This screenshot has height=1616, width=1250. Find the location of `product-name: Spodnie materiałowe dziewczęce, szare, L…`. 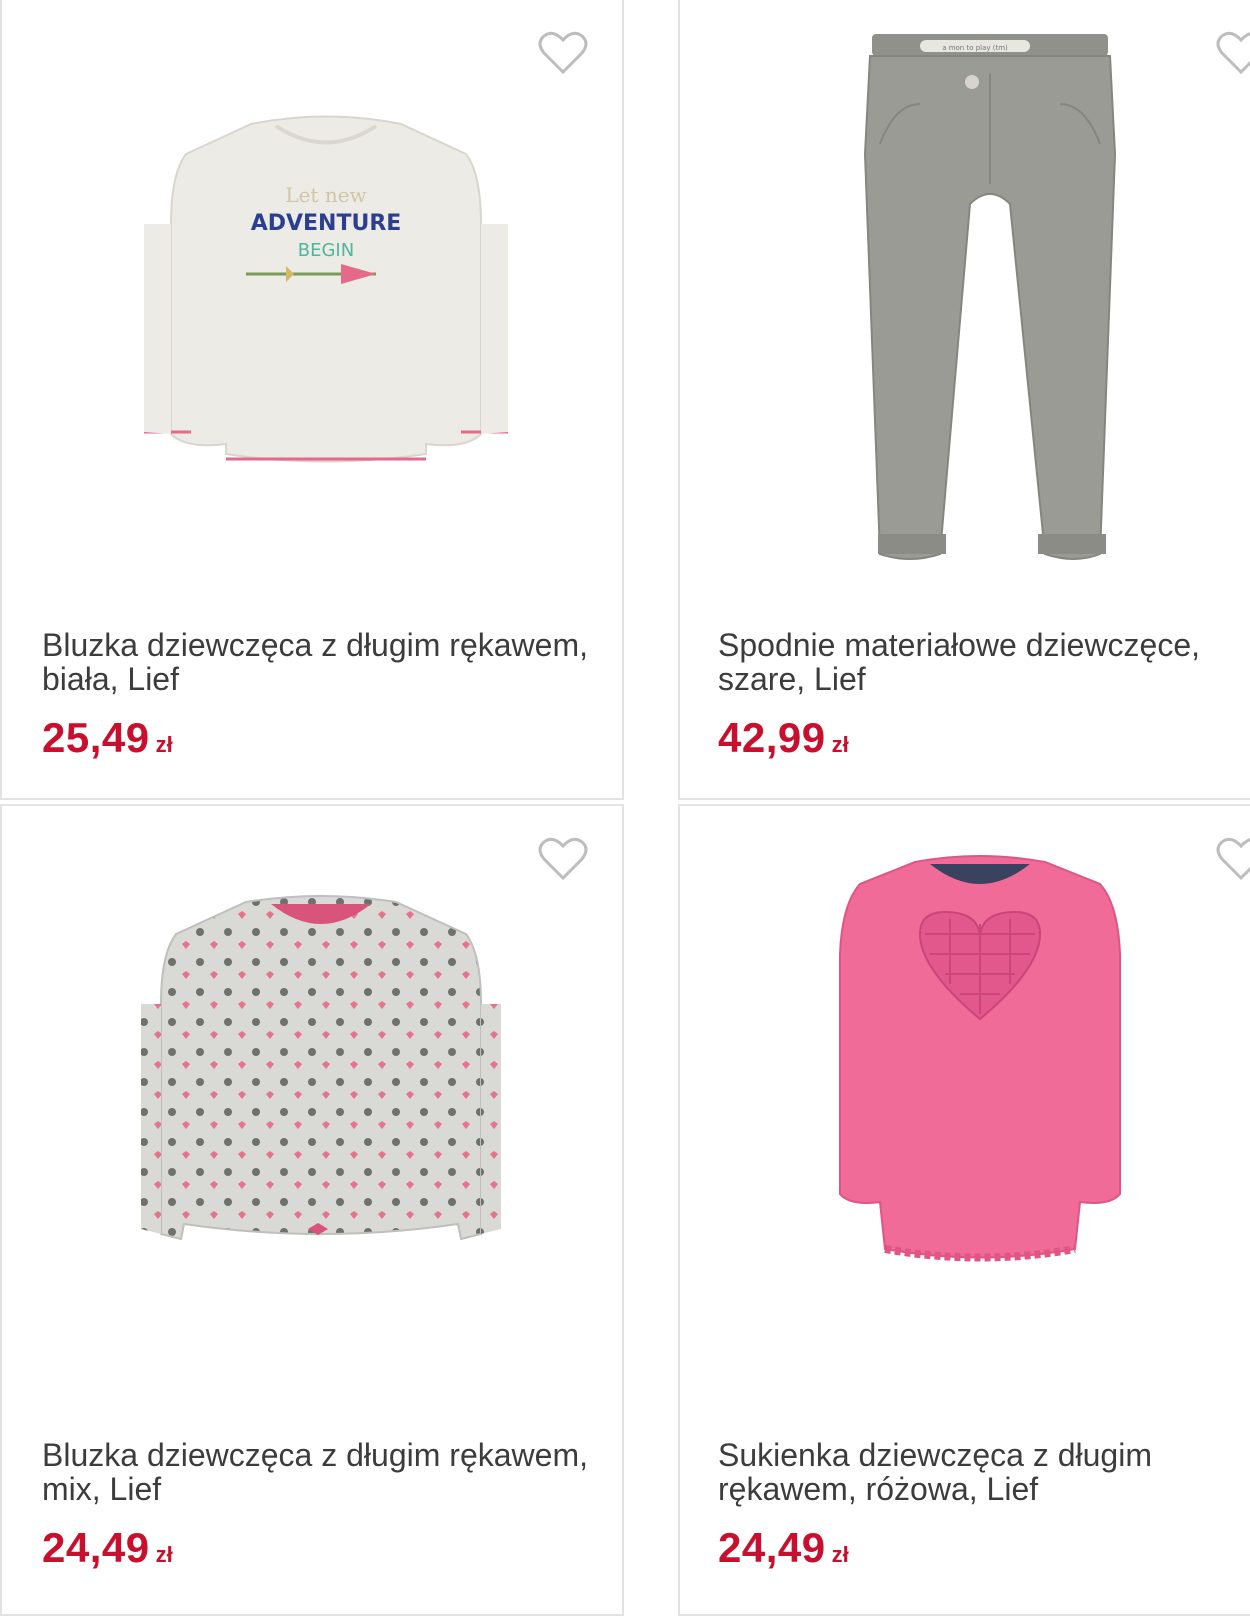

product-name: Spodnie materiałowe dziewczęce, szare, L… is located at coordinates (984, 662).